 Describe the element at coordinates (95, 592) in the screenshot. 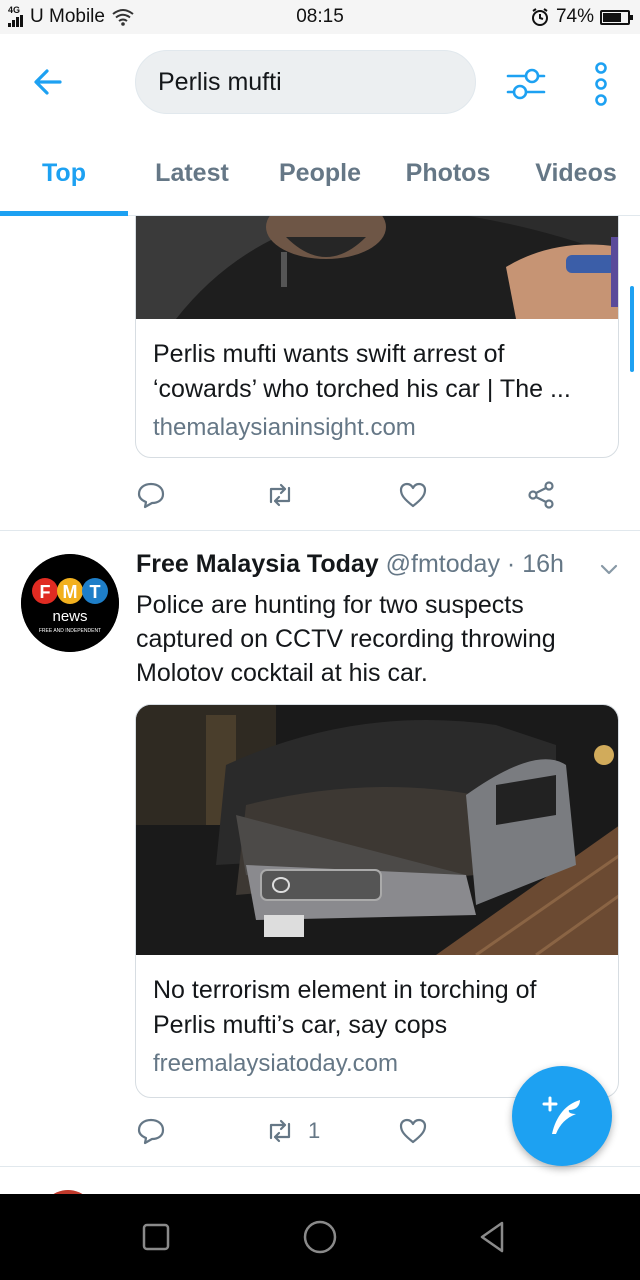

I see `svg-text: T` at that location.